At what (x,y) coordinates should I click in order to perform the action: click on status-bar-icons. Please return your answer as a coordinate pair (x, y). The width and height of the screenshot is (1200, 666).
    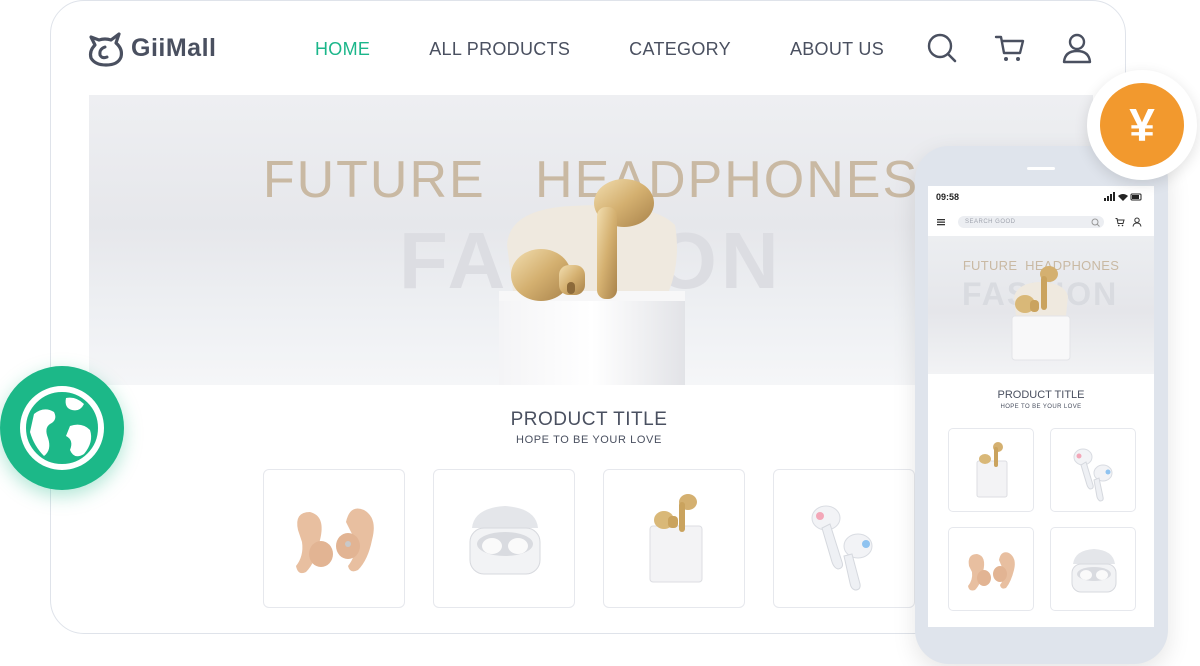
    Looking at the image, I should click on (1123, 196).